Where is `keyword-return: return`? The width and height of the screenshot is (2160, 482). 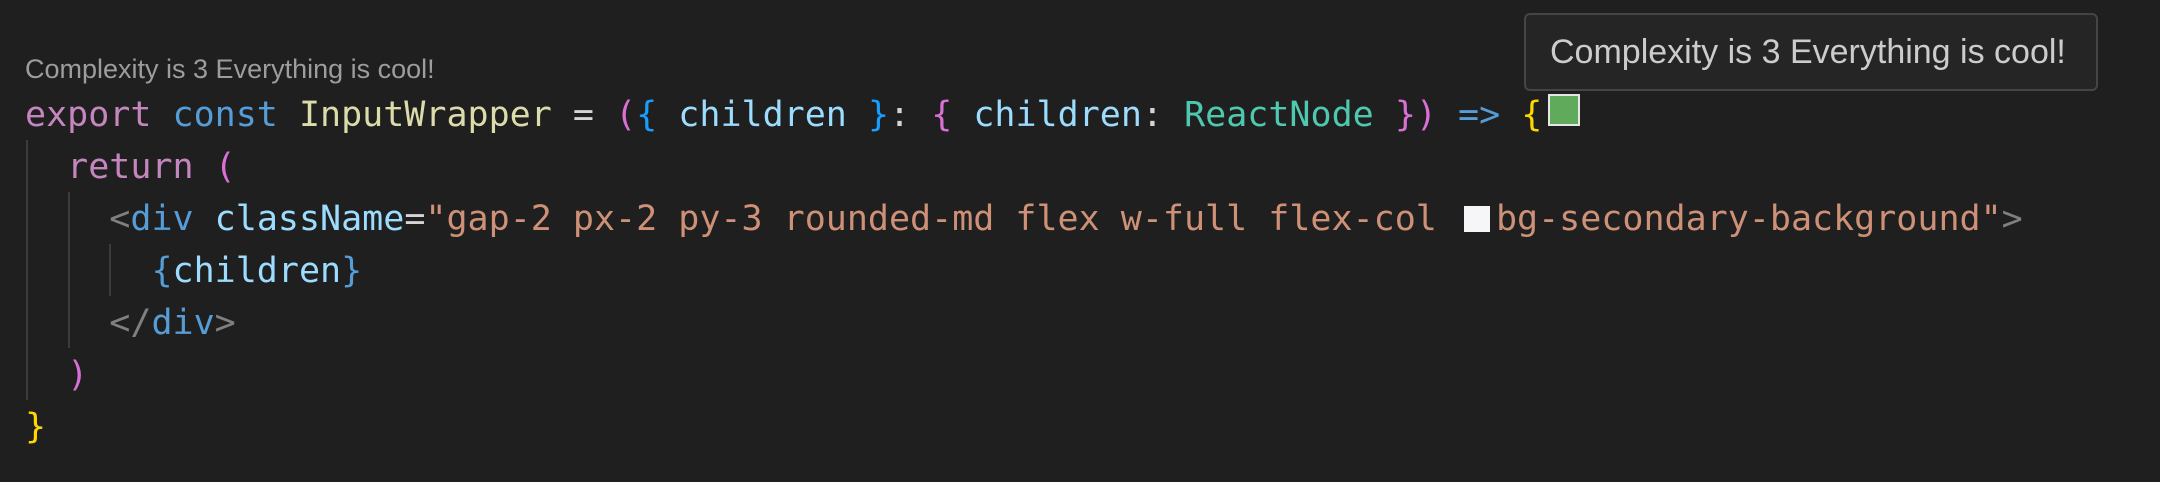
keyword-return: return is located at coordinates (130, 167).